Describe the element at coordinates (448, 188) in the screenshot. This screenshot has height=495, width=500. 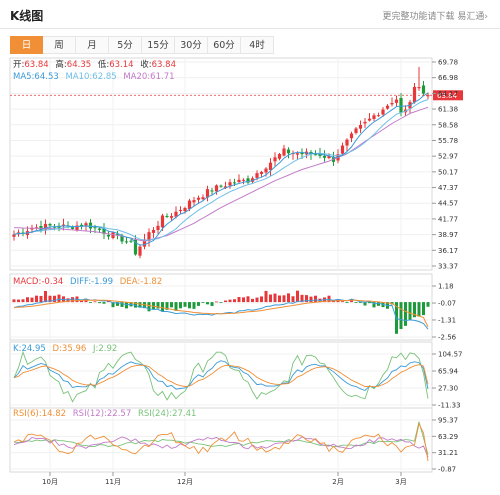
I see `price-y-tick-label: 47.37` at that location.